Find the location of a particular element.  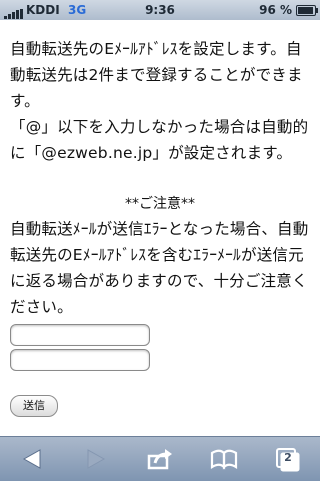

bookmarks-icon is located at coordinates (224, 459).